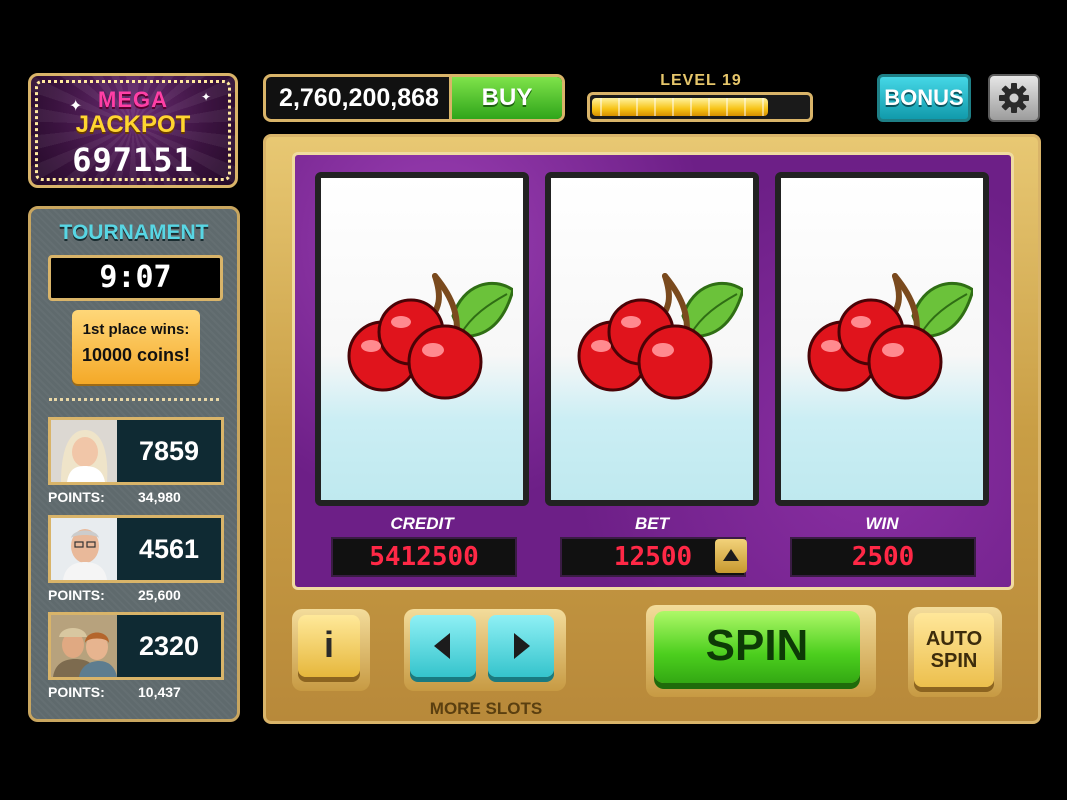  What do you see at coordinates (424, 557) in the screenshot?
I see `credit-display: 5412500` at bounding box center [424, 557].